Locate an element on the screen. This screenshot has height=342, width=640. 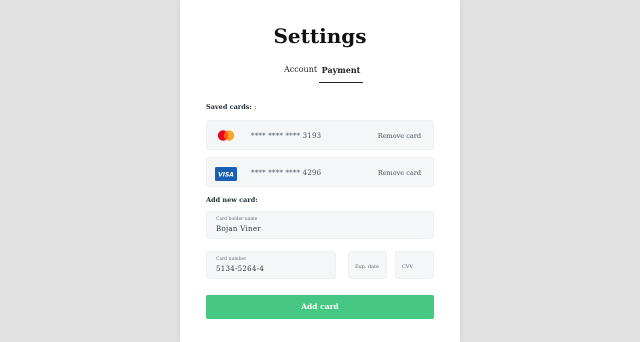
card-holder-label: Card holder name is located at coordinates (237, 219).